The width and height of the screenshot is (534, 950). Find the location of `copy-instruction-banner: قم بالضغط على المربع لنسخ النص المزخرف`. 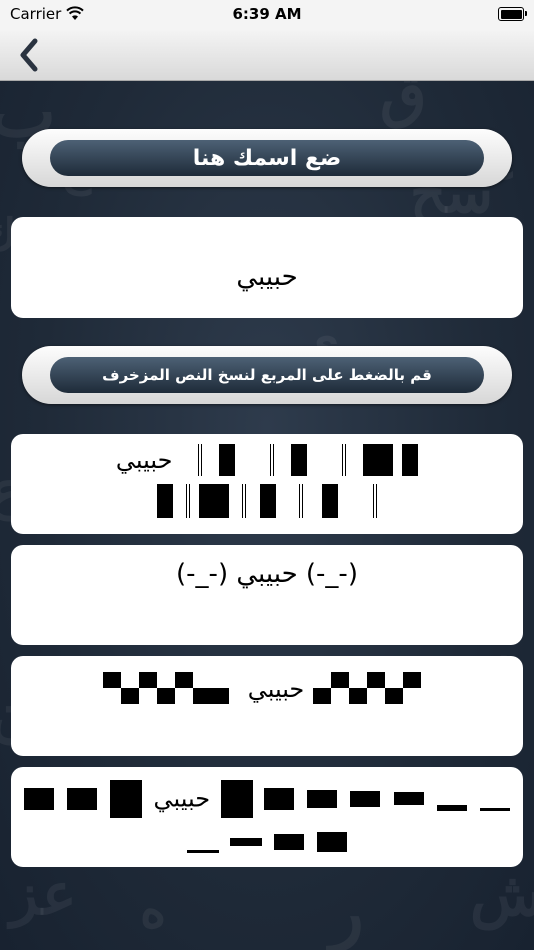

copy-instruction-banner: قم بالضغط على المربع لنسخ النص المزخرف is located at coordinates (267, 375).